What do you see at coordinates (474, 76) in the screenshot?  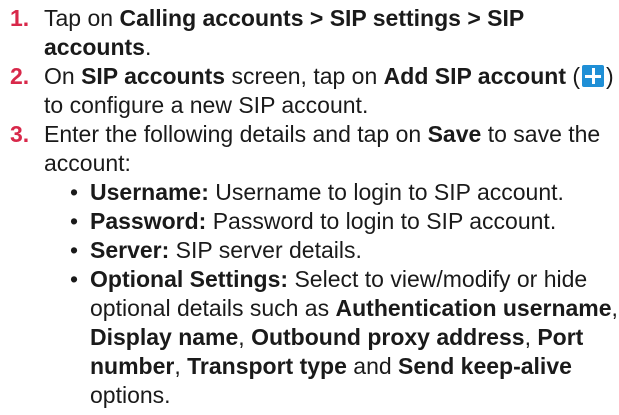 I see `action-name: Add SIP account` at bounding box center [474, 76].